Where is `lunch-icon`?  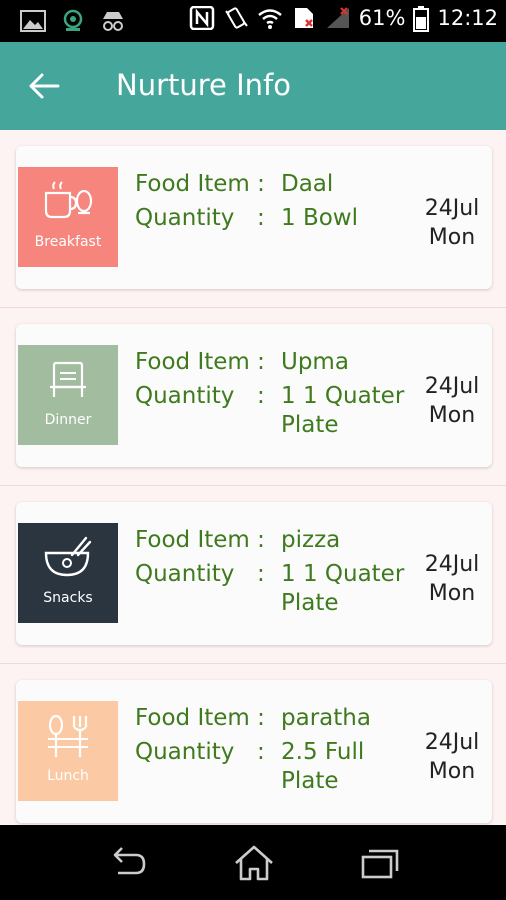
lunch-icon is located at coordinates (68, 735).